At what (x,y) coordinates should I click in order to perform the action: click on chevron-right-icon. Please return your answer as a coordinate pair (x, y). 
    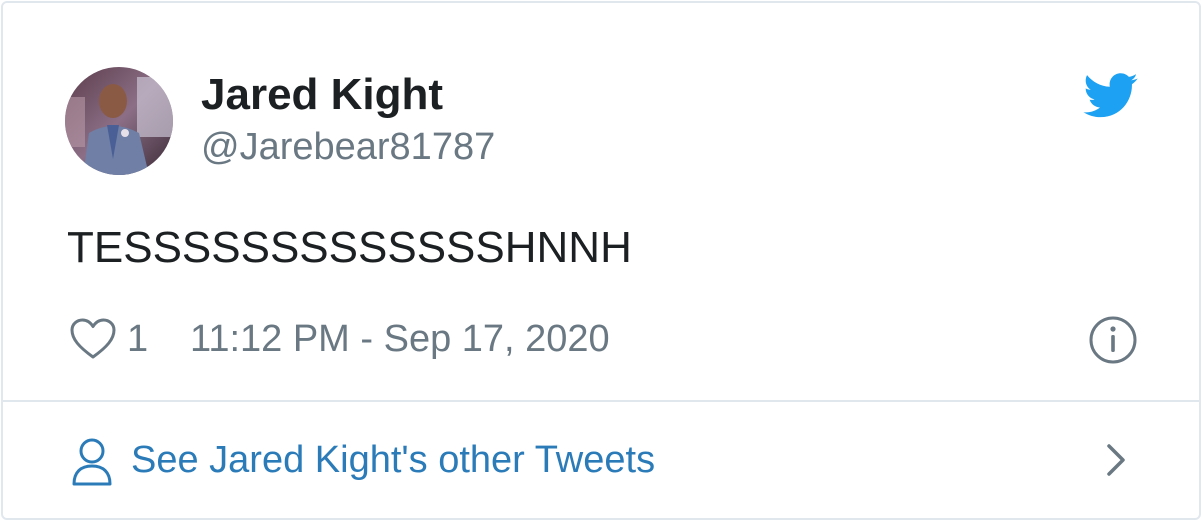
    Looking at the image, I should click on (1116, 460).